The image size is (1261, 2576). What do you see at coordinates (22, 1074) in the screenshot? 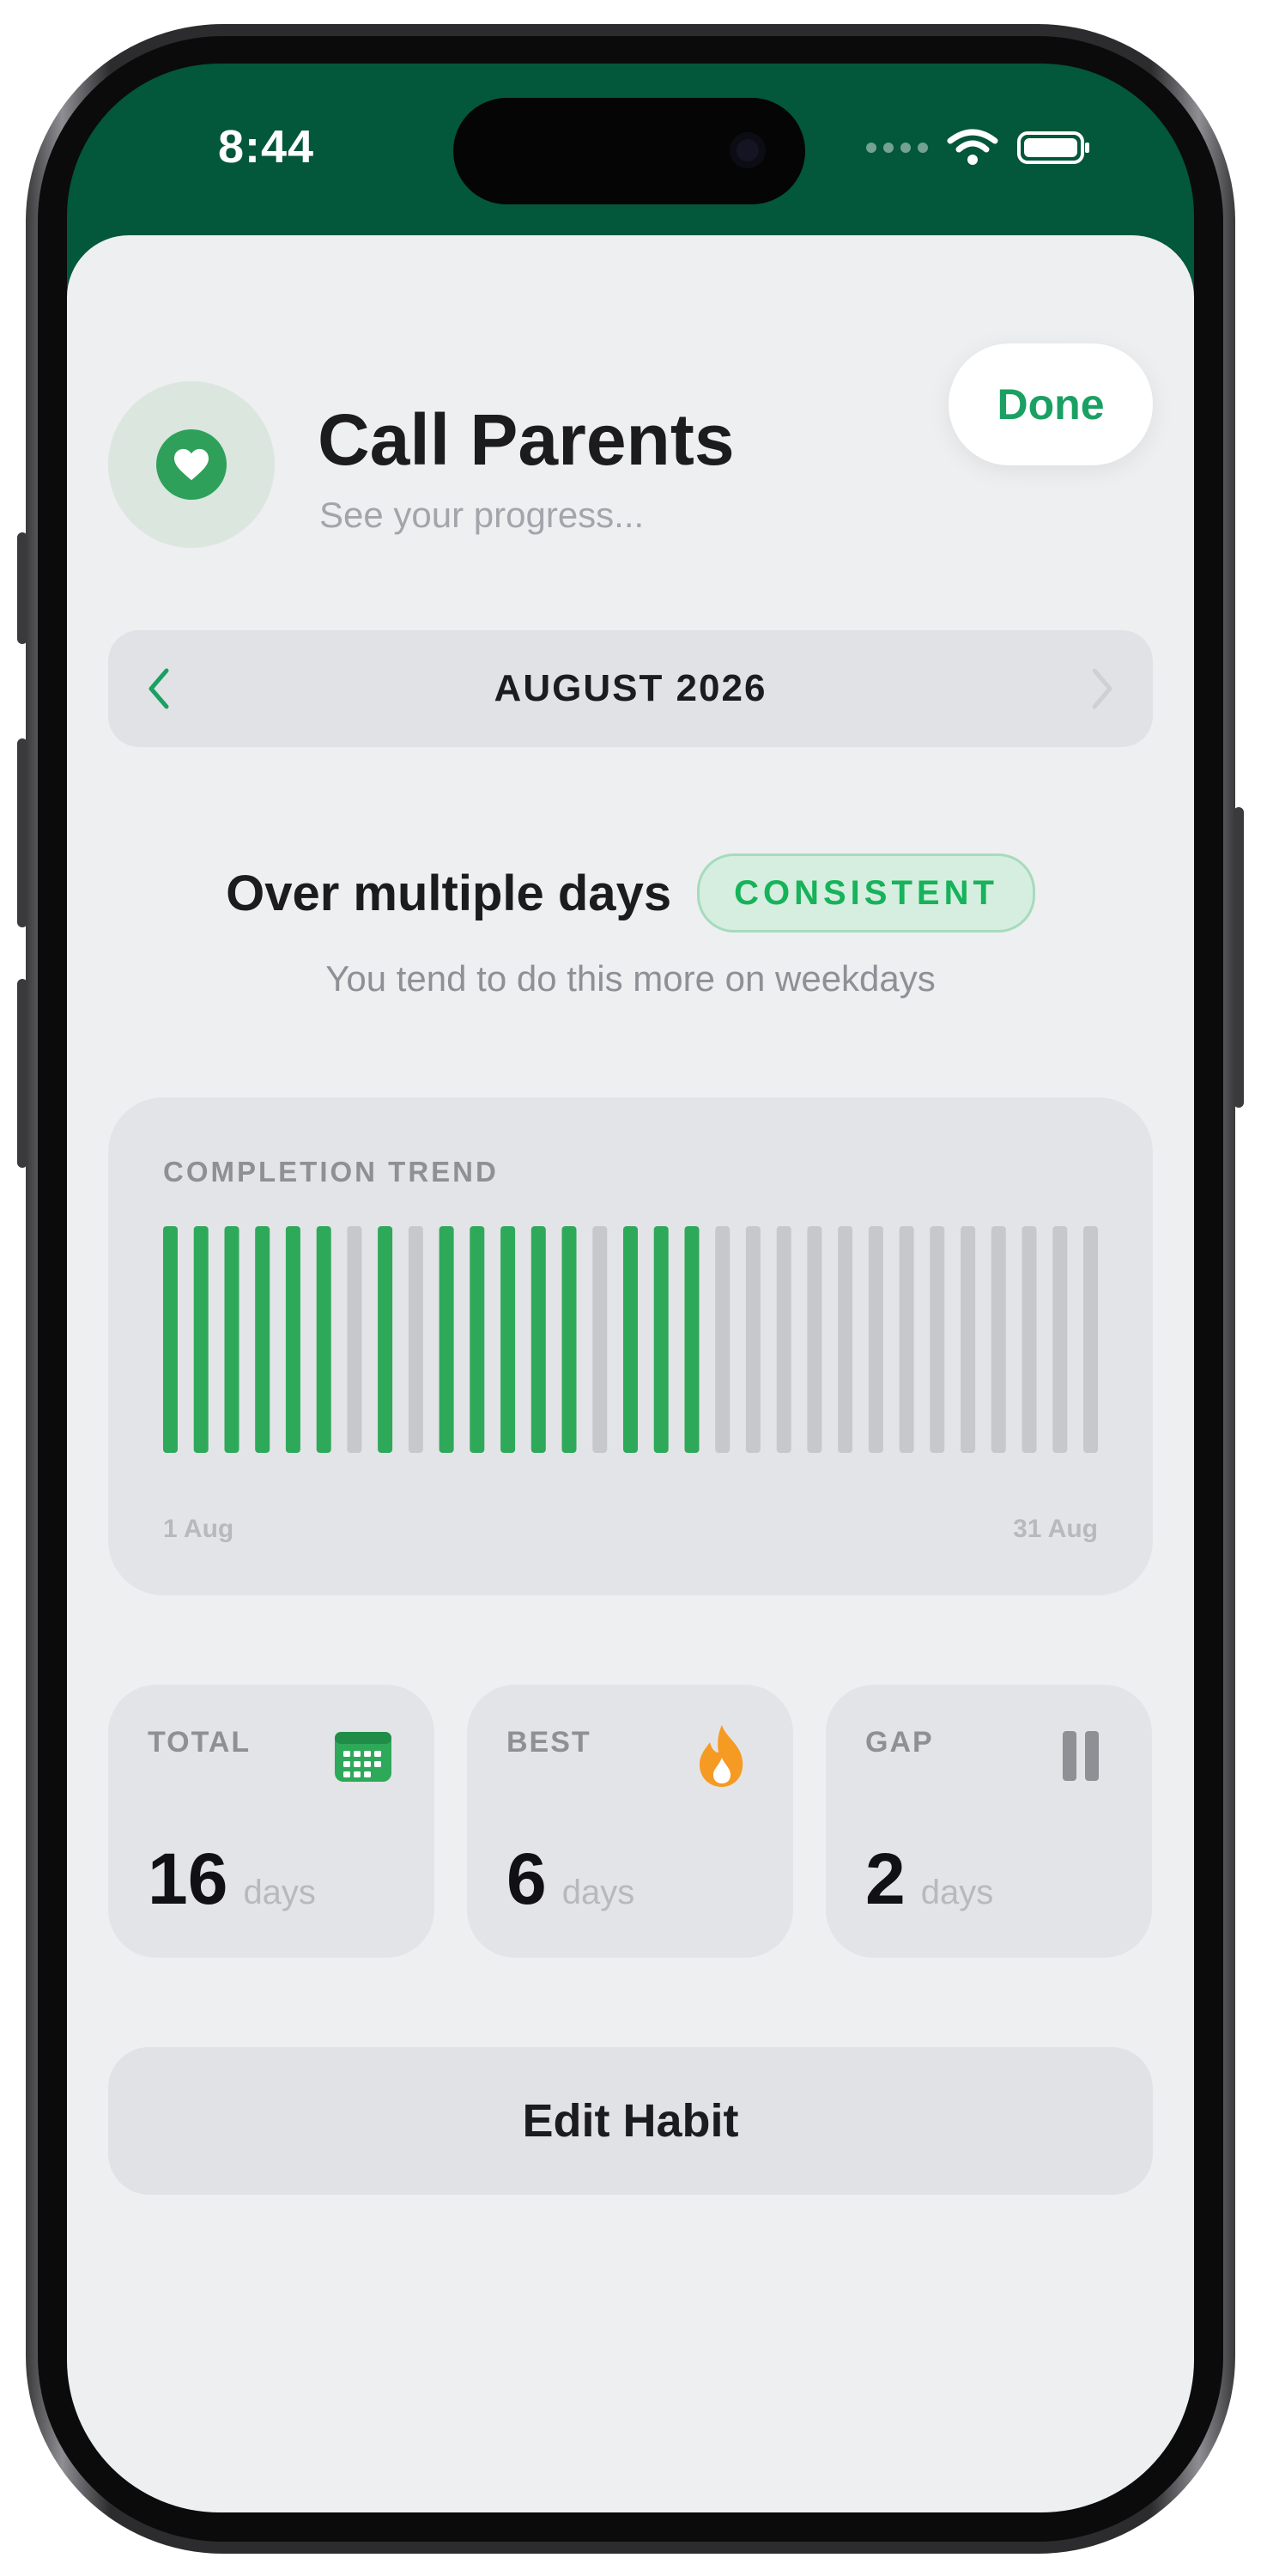
I see `volume-down-button` at bounding box center [22, 1074].